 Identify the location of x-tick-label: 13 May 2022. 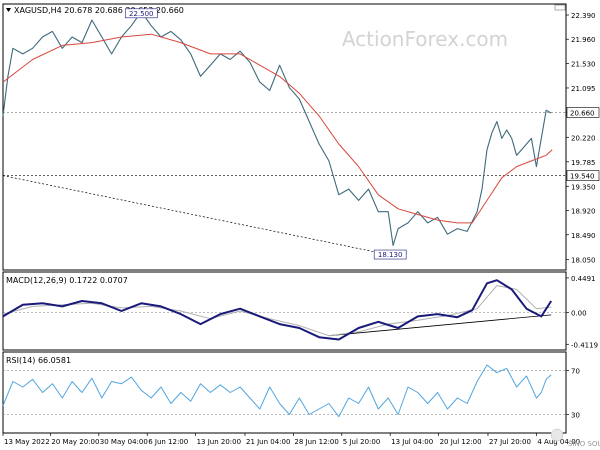
(27, 442).